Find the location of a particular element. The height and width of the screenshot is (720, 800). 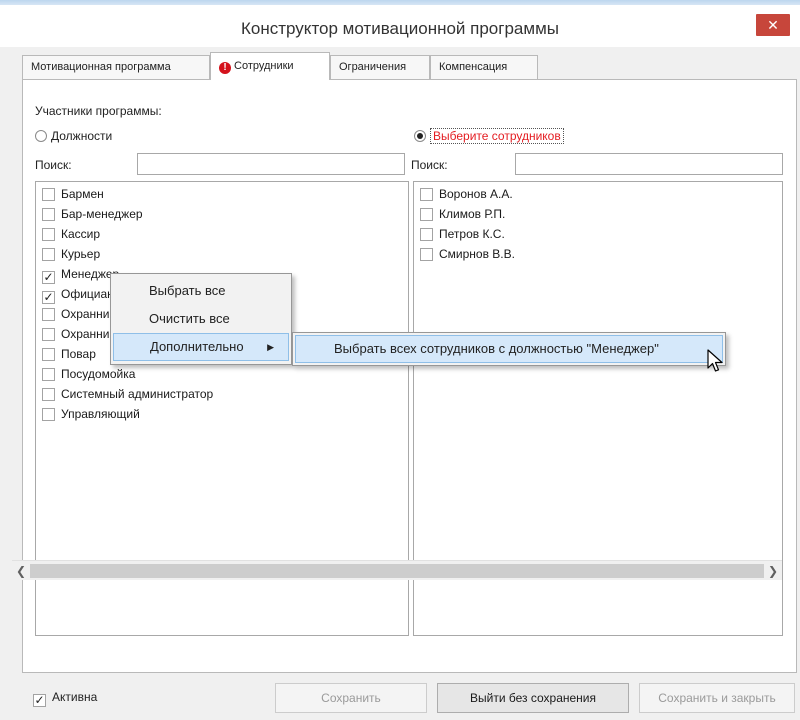

tab-employees: ! Сотрудники is located at coordinates (270, 66).